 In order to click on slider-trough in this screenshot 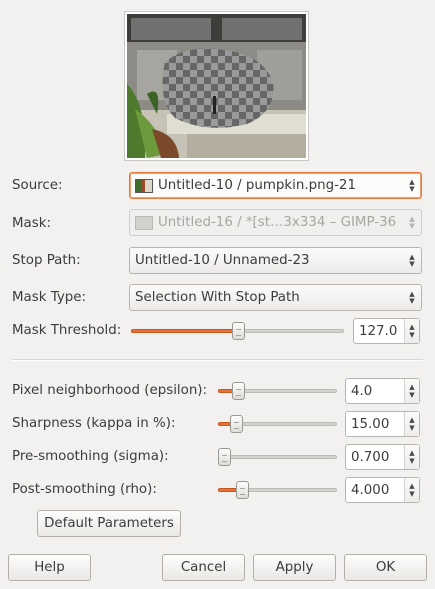, I will do `click(277, 457)`.